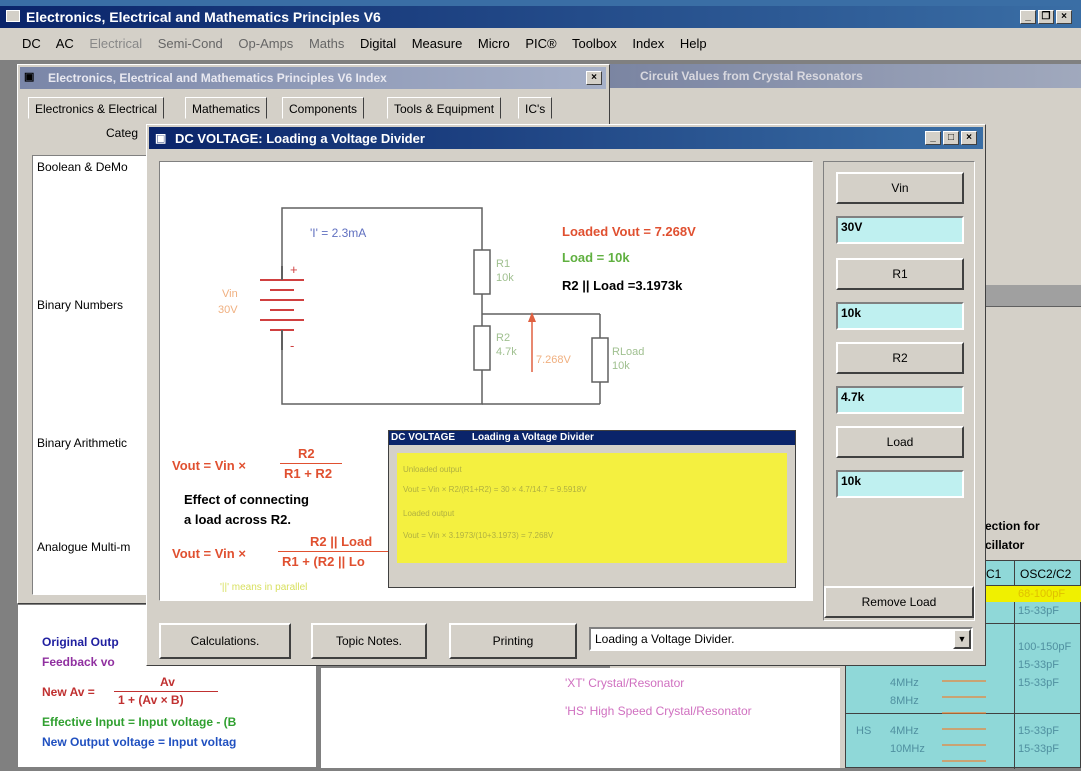  I want to click on formula2-lhs: Vout = Vin ×, so click(209, 553).